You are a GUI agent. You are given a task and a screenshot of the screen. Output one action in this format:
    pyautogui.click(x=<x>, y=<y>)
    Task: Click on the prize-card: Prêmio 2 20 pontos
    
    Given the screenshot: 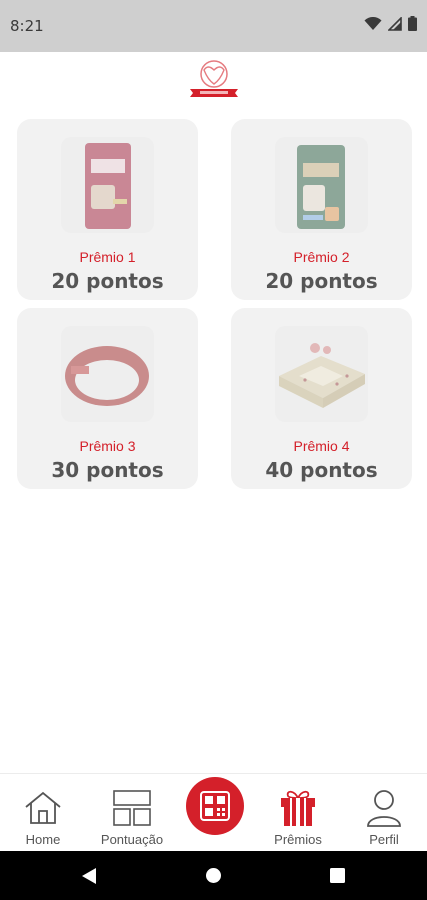 What is the action you would take?
    pyautogui.click(x=321, y=209)
    